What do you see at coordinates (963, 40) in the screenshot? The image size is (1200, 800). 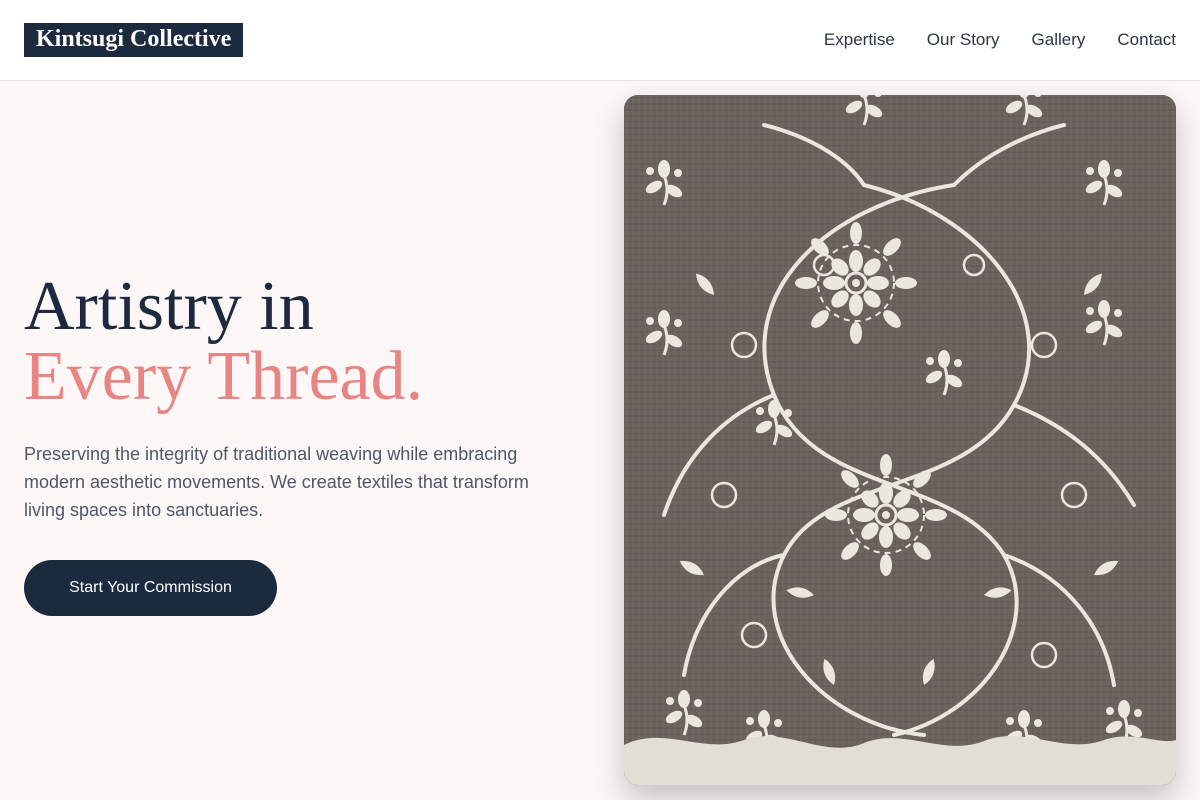 I see `nav-link-our-story: Our Story` at bounding box center [963, 40].